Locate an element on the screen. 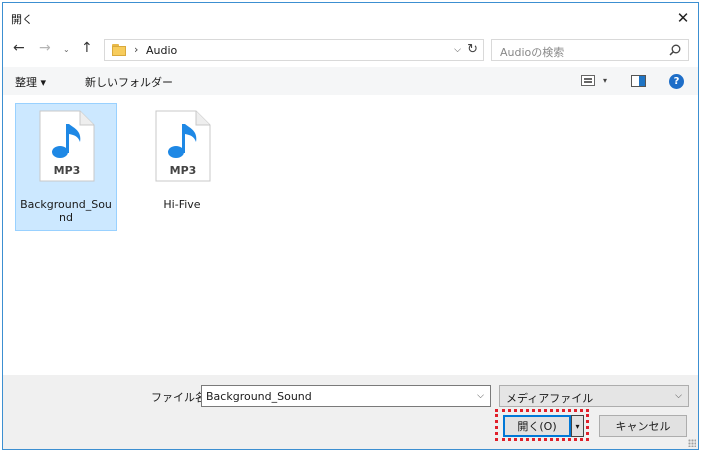 This screenshot has width=701, height=452. folder-icon is located at coordinates (119, 50).